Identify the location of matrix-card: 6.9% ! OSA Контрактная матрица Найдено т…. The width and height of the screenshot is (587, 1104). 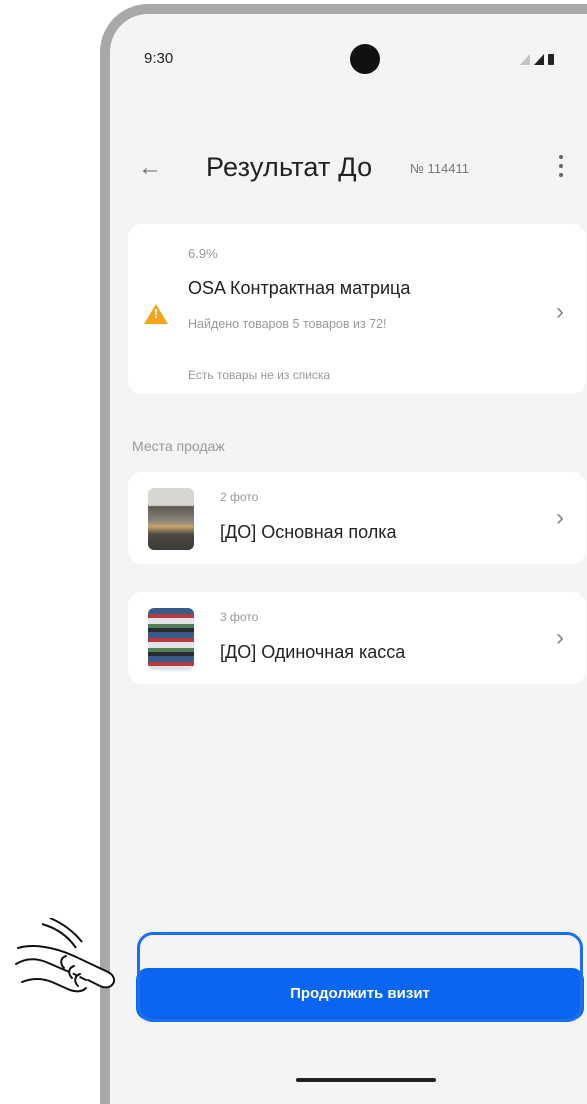
(357, 309).